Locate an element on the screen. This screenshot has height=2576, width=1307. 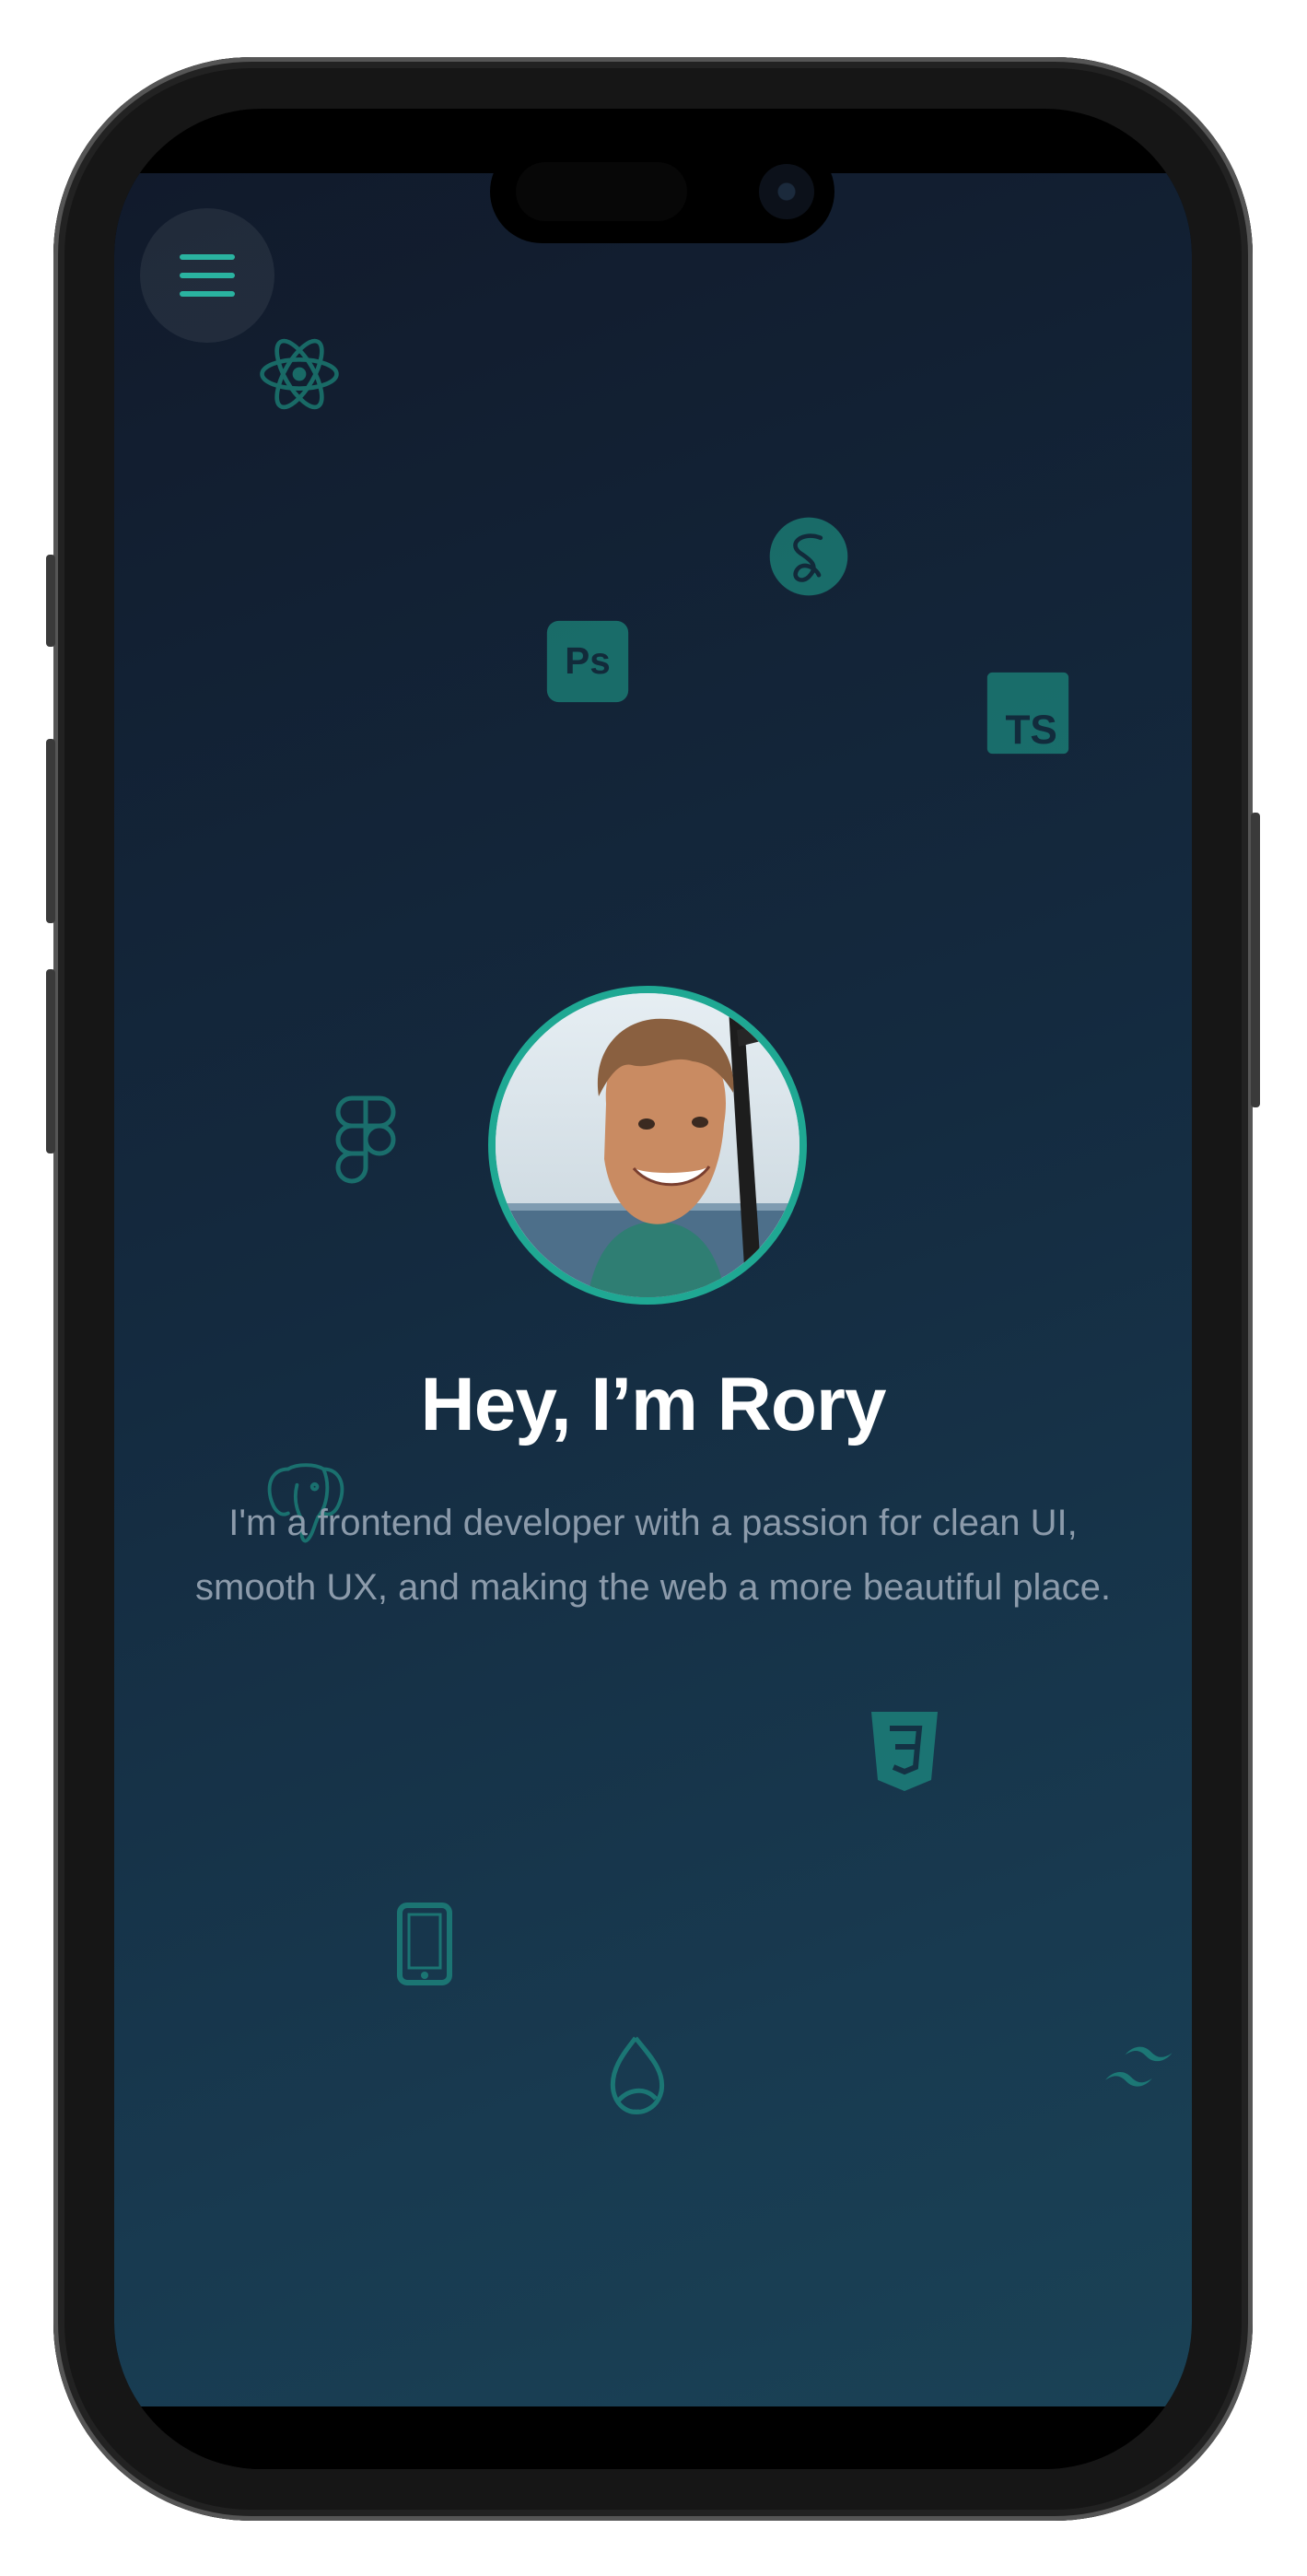
front-camera is located at coordinates (786, 191).